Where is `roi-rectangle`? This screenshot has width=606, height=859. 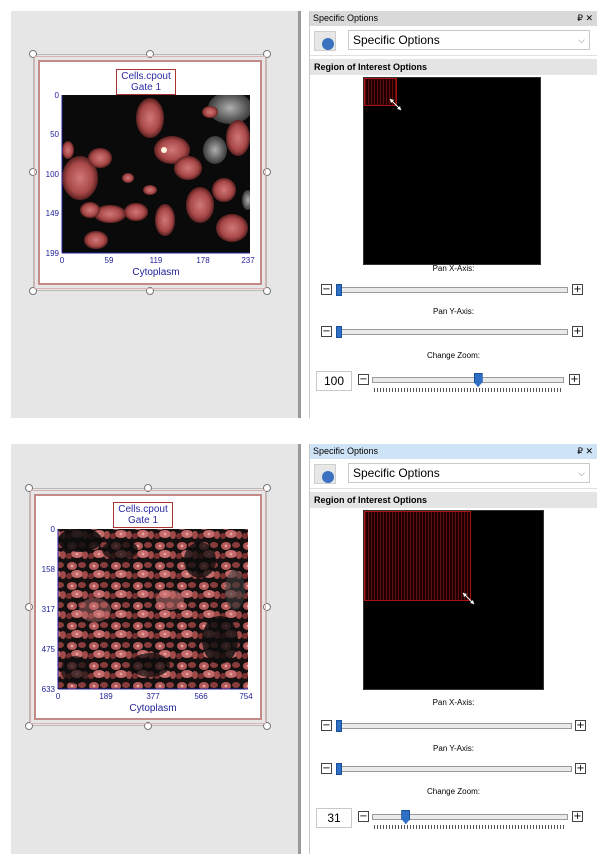 roi-rectangle is located at coordinates (417, 556).